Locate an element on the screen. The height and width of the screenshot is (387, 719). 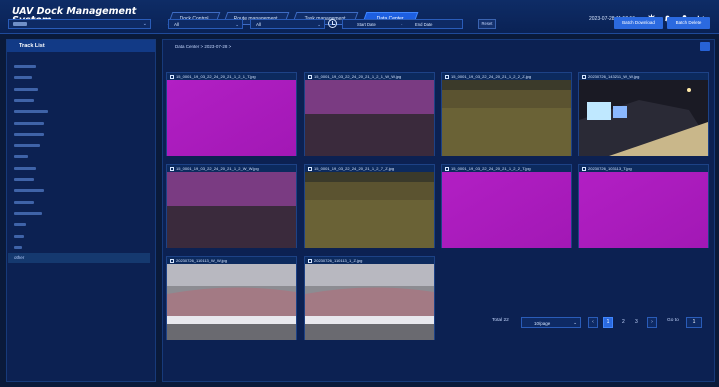
media-card: 20230726_110113_W_W.jpg is located at coordinates (231, 298).